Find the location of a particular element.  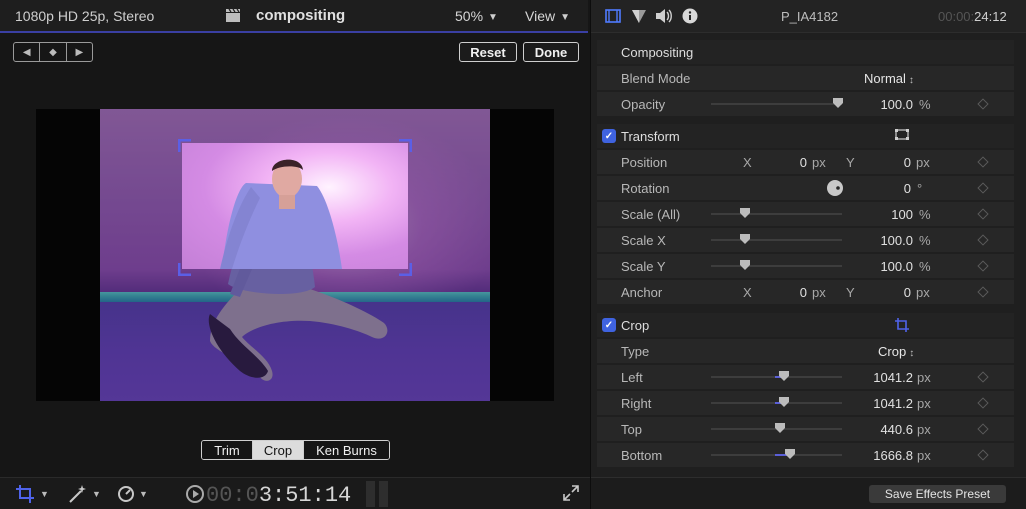

rotation-value: 0 is located at coordinates (890, 188).